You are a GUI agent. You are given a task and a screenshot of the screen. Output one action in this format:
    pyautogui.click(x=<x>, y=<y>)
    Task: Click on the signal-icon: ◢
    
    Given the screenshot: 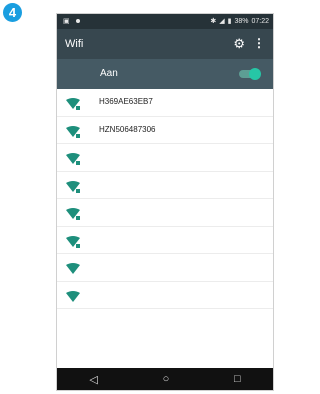 What is the action you would take?
    pyautogui.click(x=222, y=21)
    